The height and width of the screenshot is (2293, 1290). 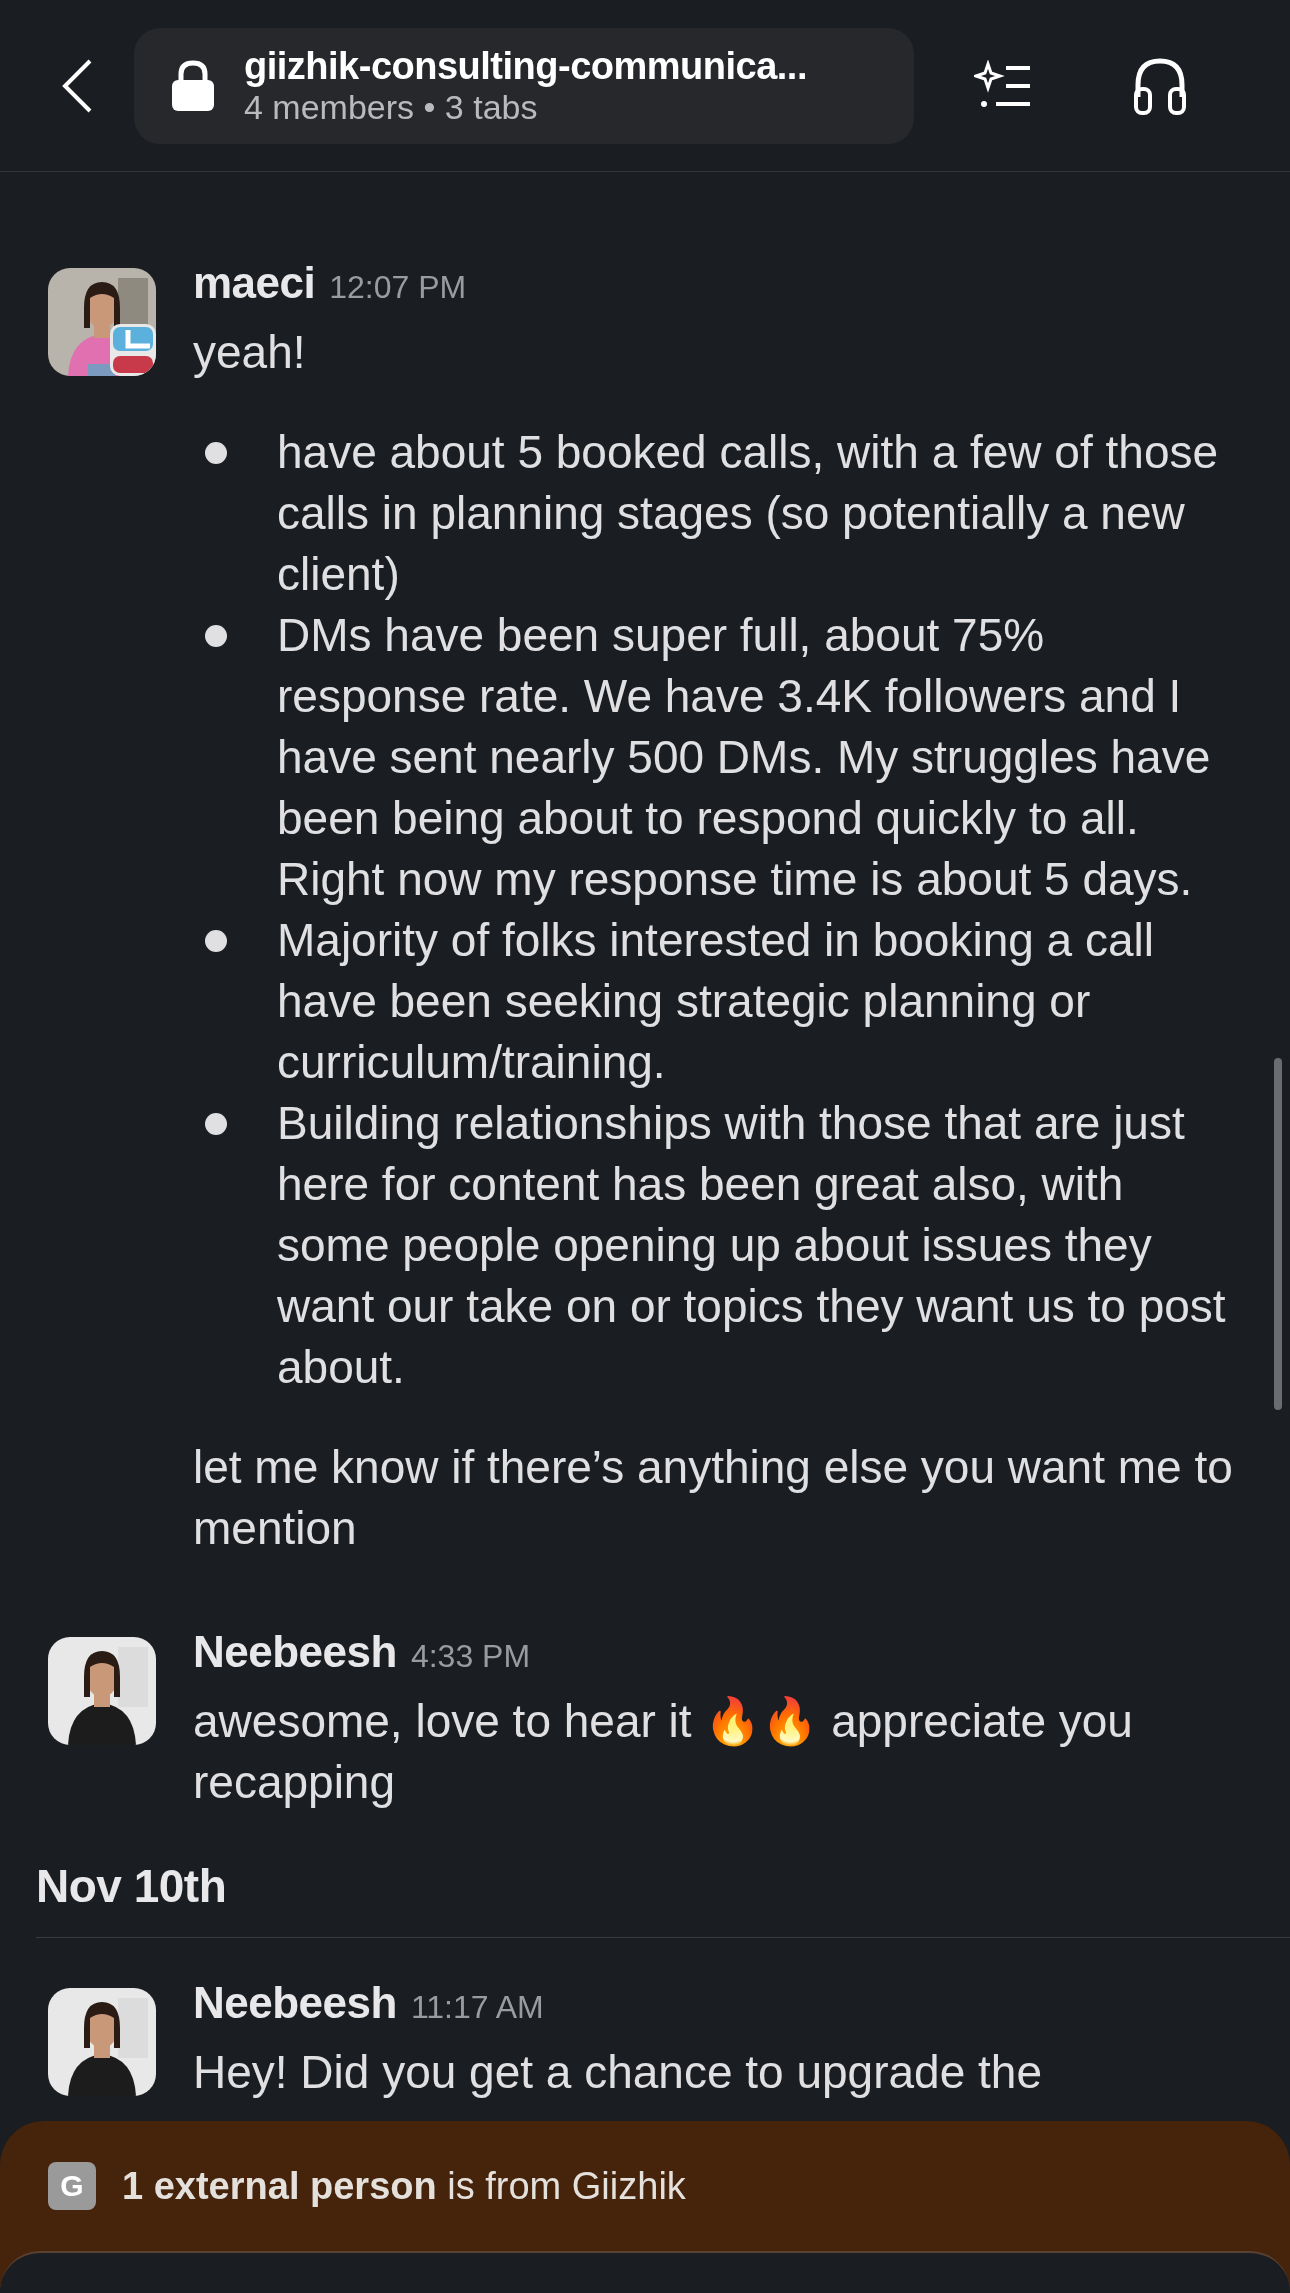 What do you see at coordinates (404, 2186) in the screenshot?
I see `banner-text: 1 external person is from Giizhik` at bounding box center [404, 2186].